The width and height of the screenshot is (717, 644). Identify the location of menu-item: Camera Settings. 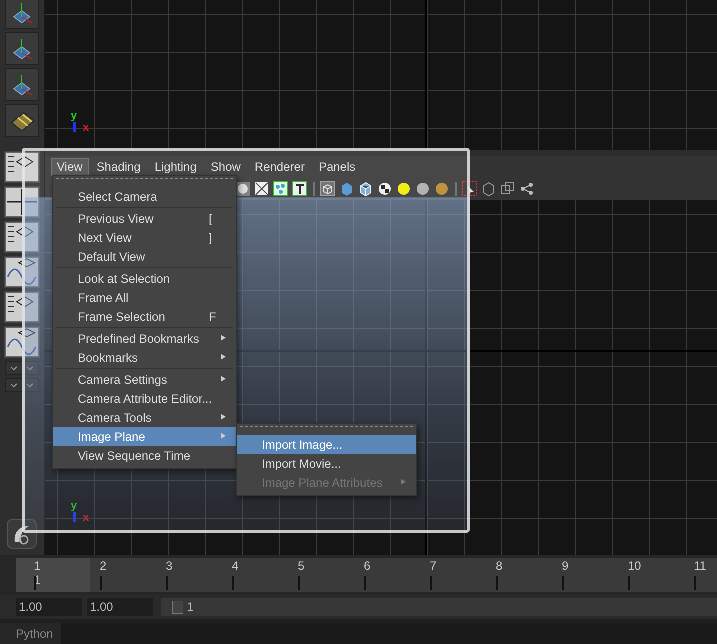
(144, 379).